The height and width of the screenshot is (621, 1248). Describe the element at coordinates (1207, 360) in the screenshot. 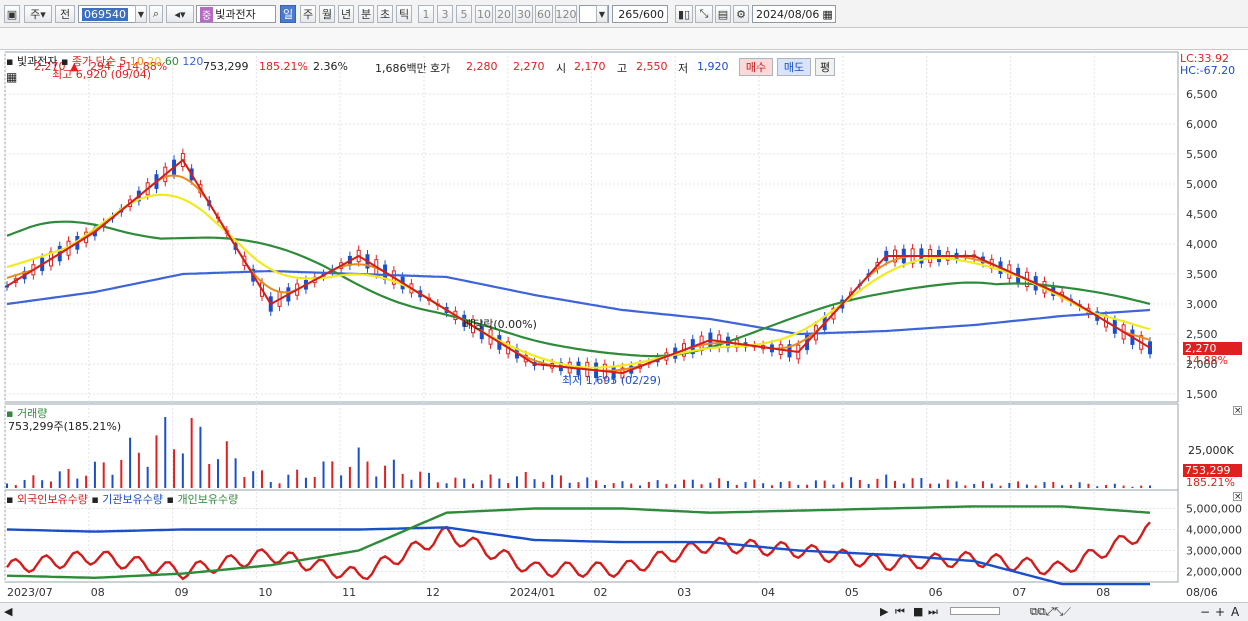

I see `current-pct-tag: 14.88%` at that location.